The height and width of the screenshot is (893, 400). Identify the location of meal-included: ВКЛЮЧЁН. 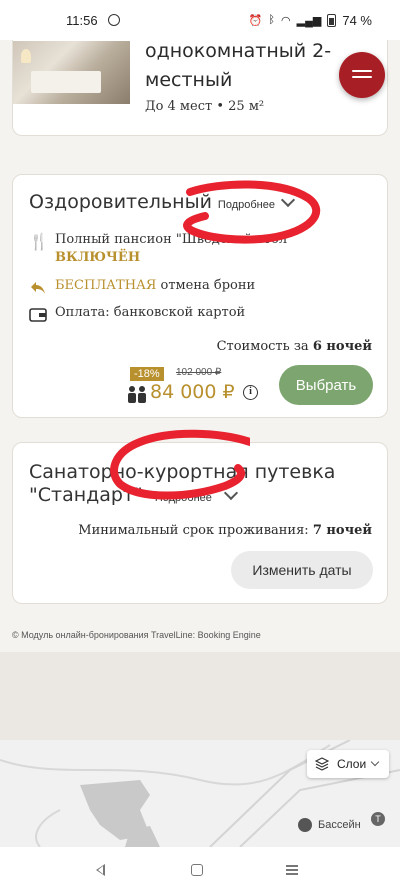
(98, 257).